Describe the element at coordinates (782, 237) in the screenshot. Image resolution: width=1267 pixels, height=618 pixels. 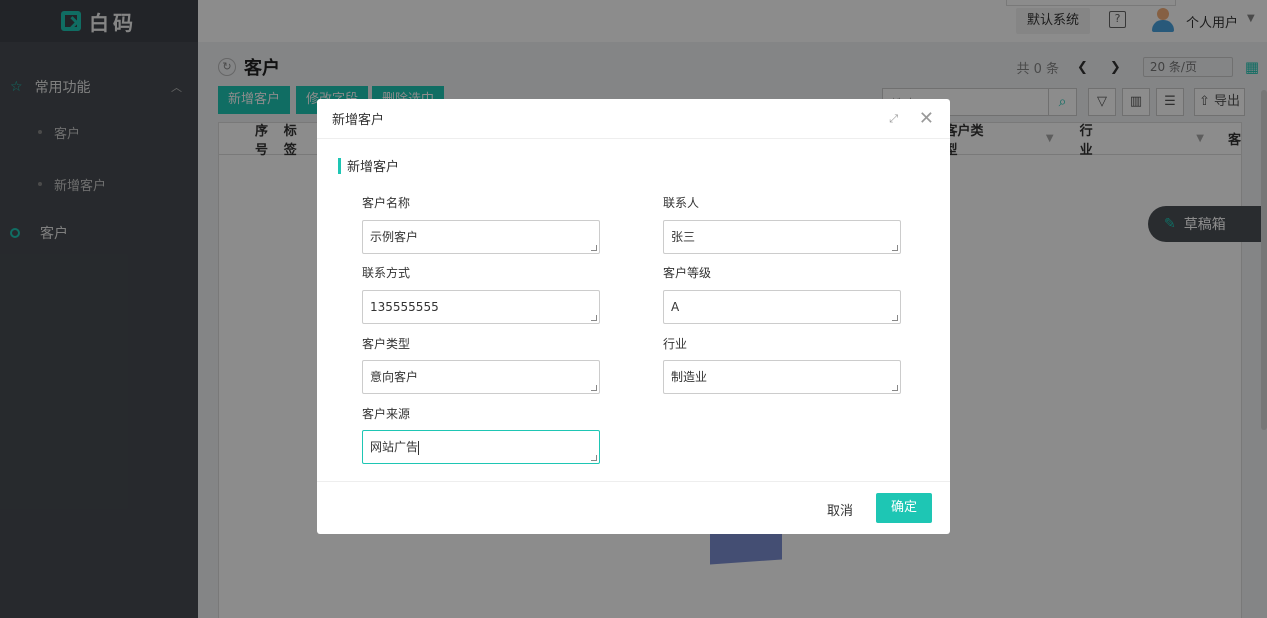
I see `contact-field: 张三` at that location.